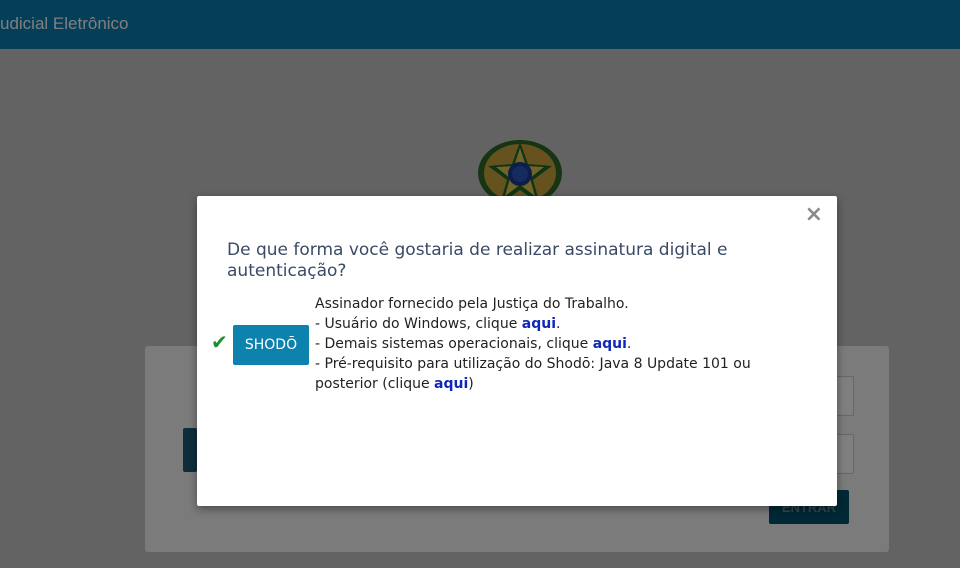  Describe the element at coordinates (814, 215) in the screenshot. I see `close-icon: ×` at that location.